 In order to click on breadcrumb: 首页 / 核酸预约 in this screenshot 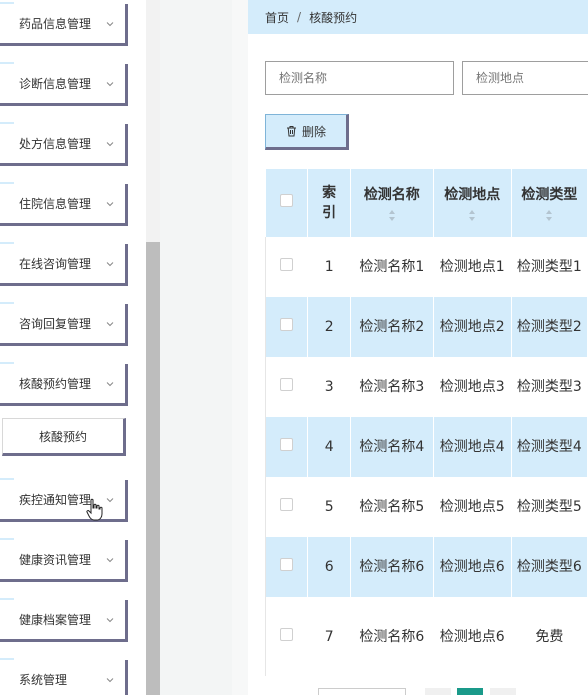, I will do `click(418, 17)`.